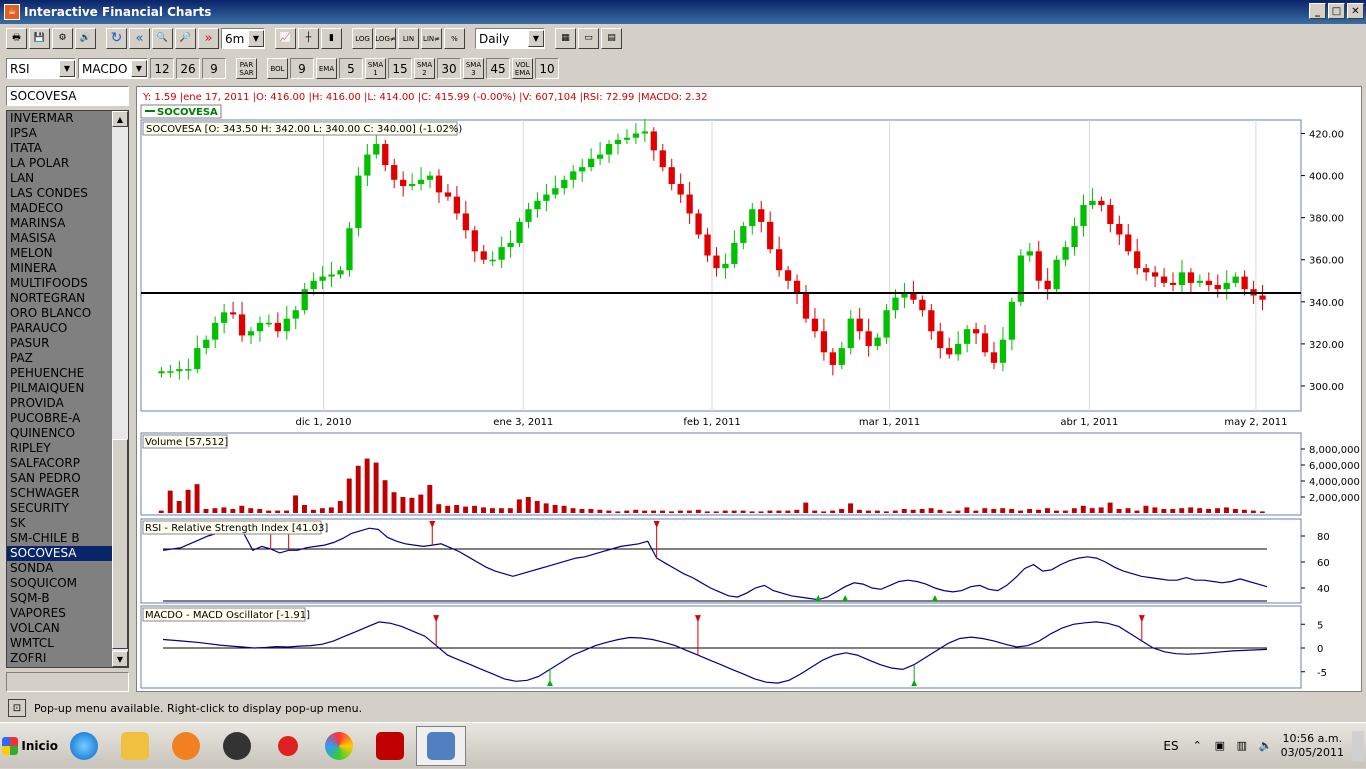 The image size is (1366, 769). Describe the element at coordinates (60, 493) in the screenshot. I see `symbol-list-item: SCHWAGER` at that location.